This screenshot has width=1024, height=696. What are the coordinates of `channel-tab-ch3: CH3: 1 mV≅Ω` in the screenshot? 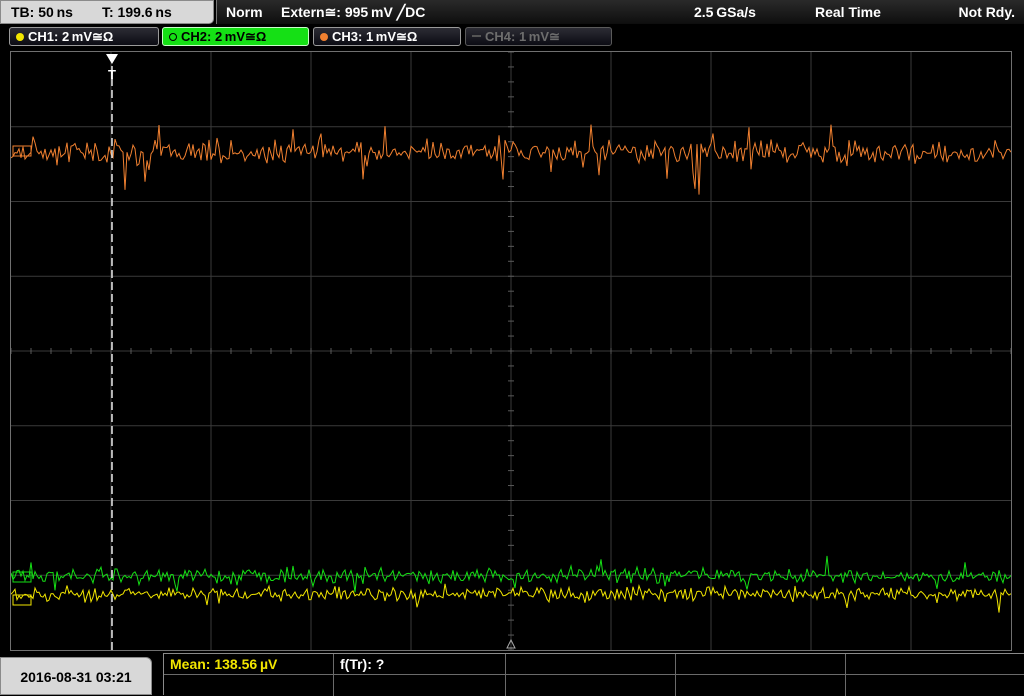 It's located at (387, 36).